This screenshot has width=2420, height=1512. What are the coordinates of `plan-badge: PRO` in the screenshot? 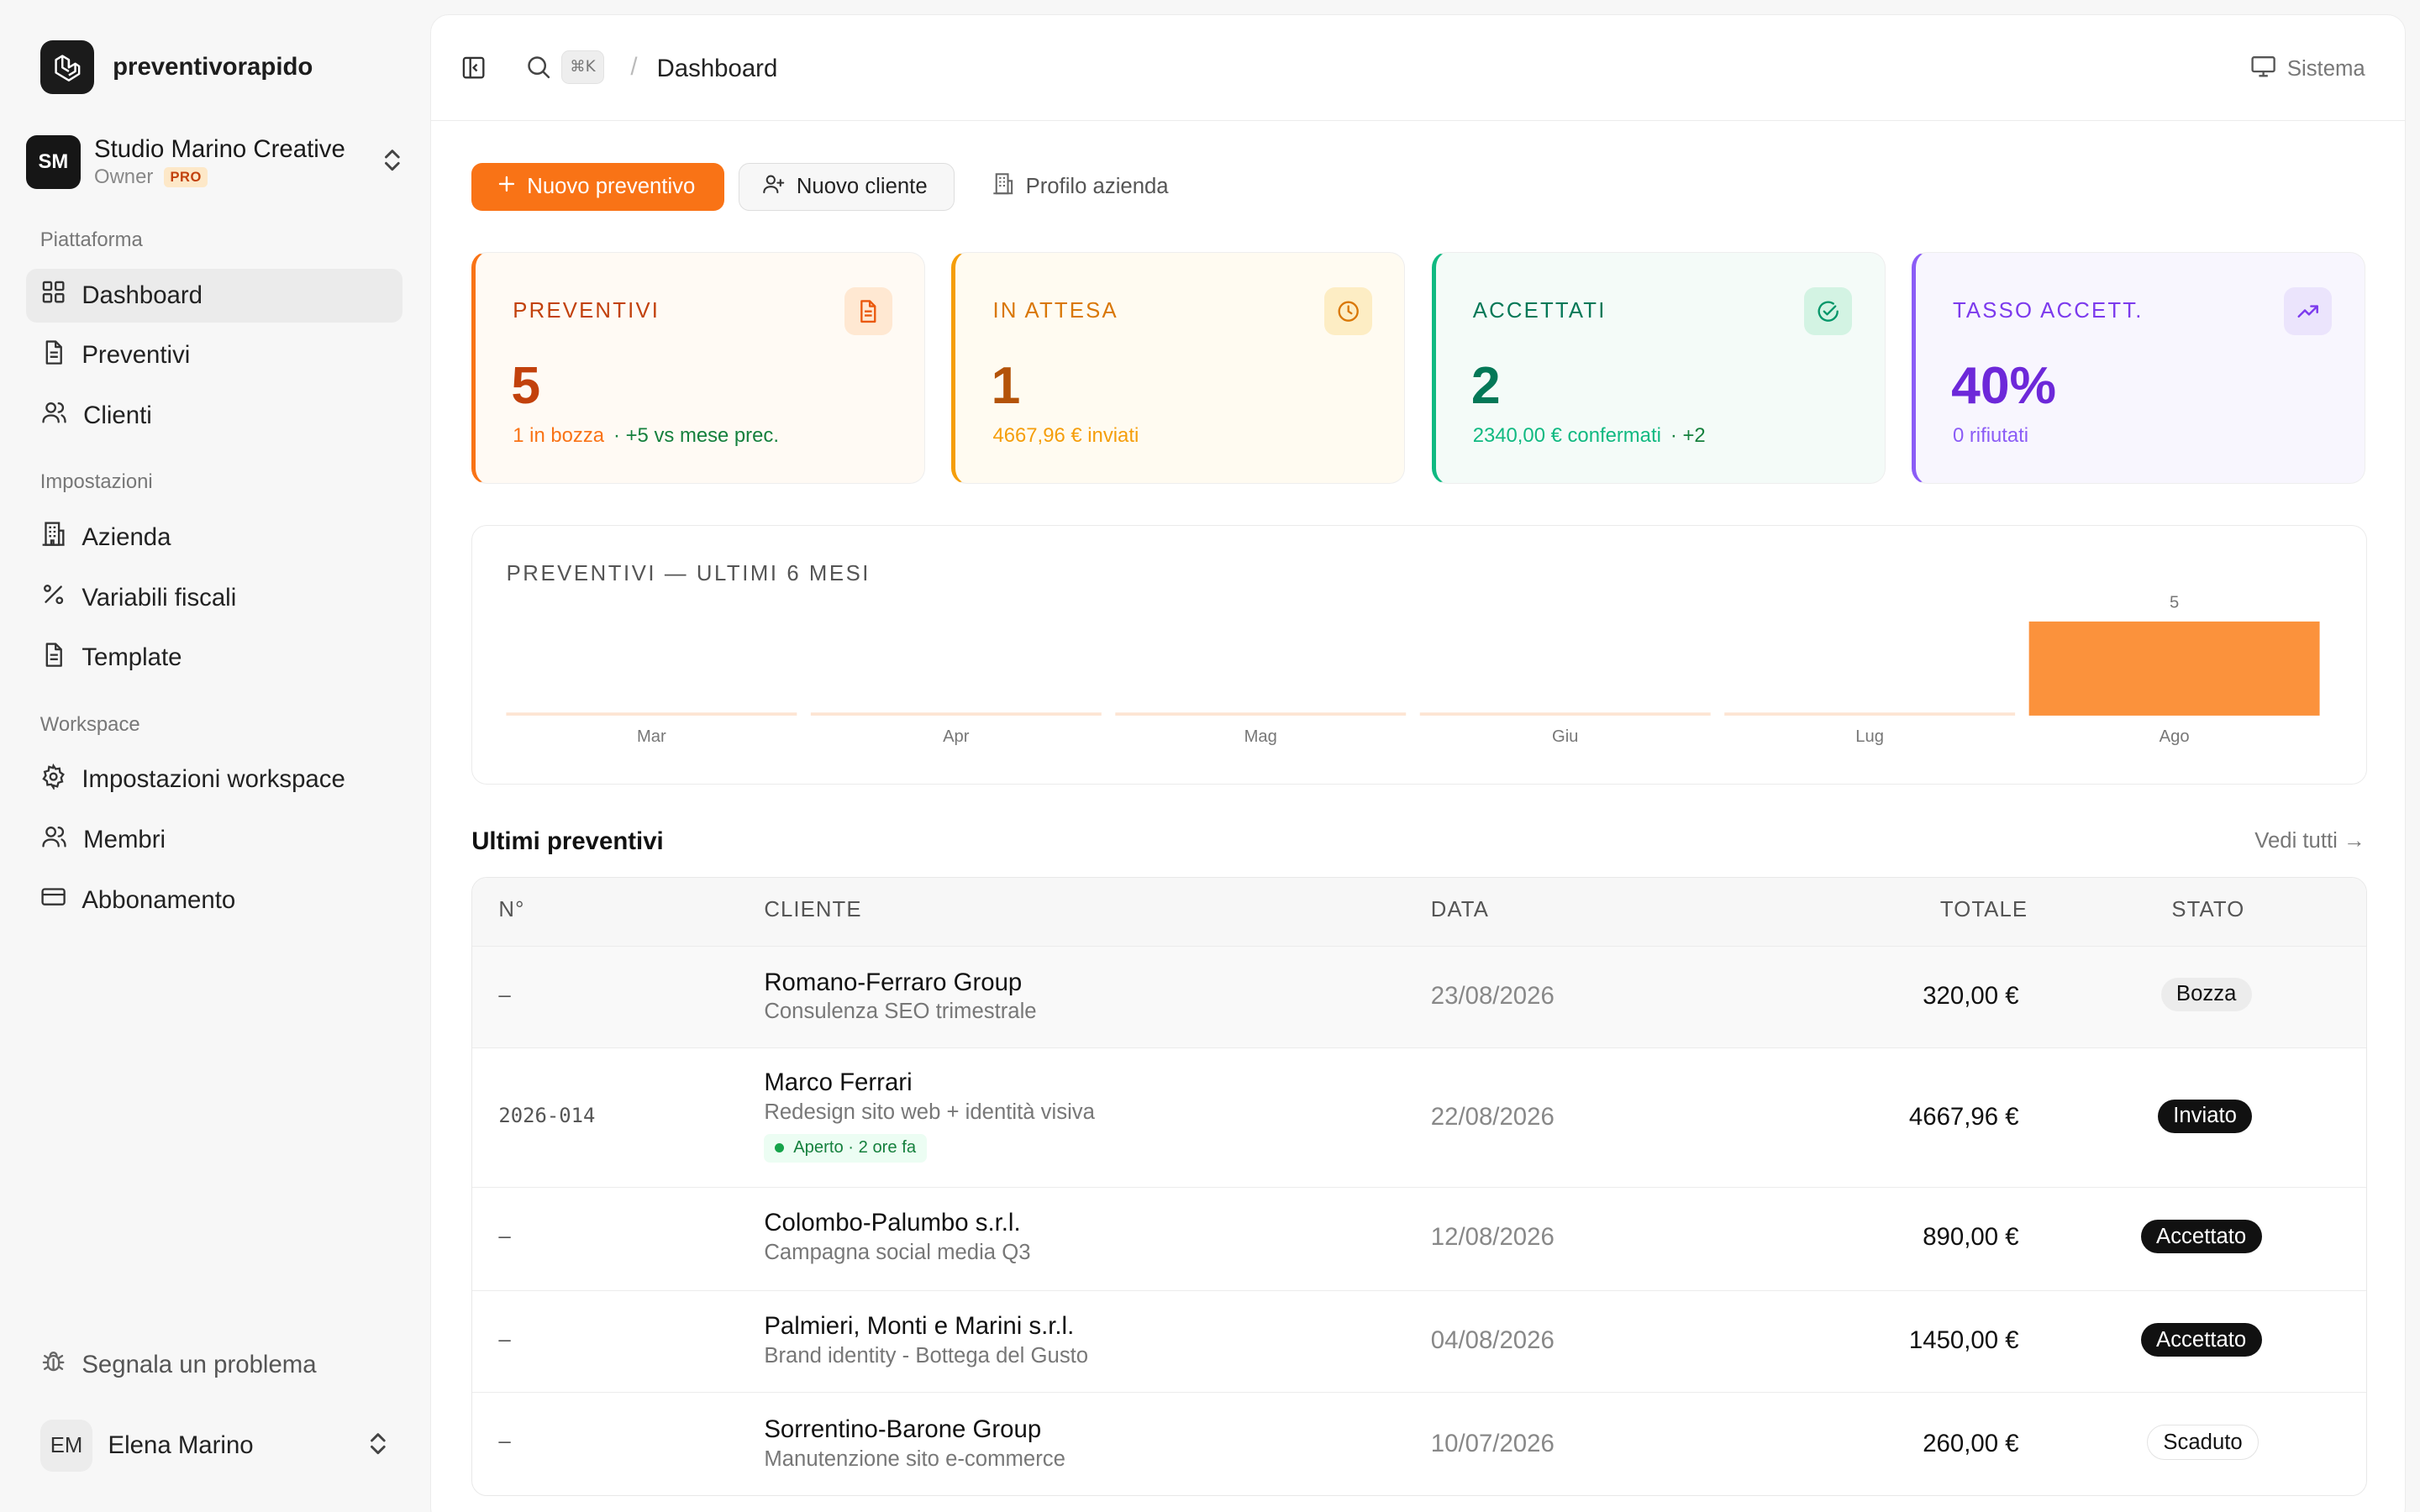 It's located at (186, 177).